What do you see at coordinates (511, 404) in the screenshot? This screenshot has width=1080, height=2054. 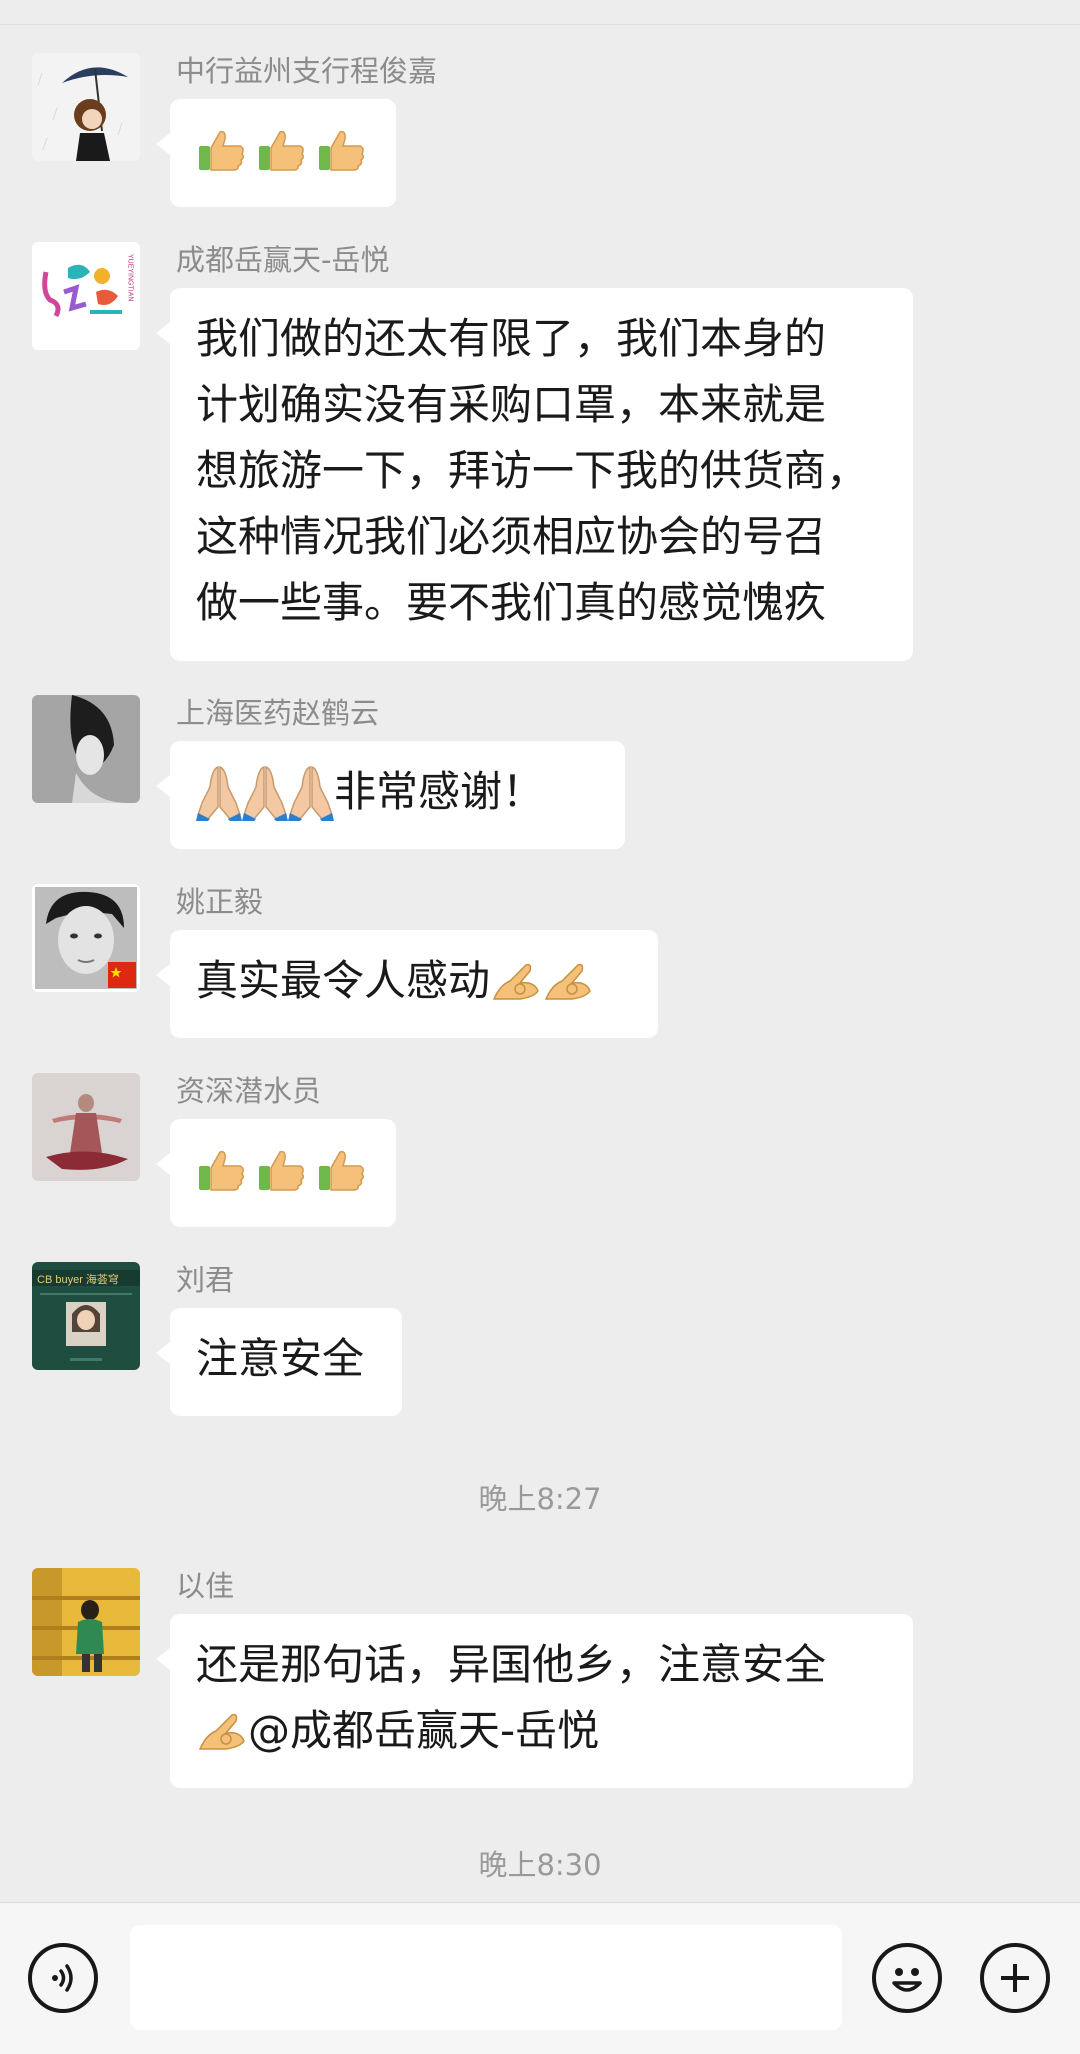 I see `message-text-line: 计划确实没有采购口罩，本来就是` at bounding box center [511, 404].